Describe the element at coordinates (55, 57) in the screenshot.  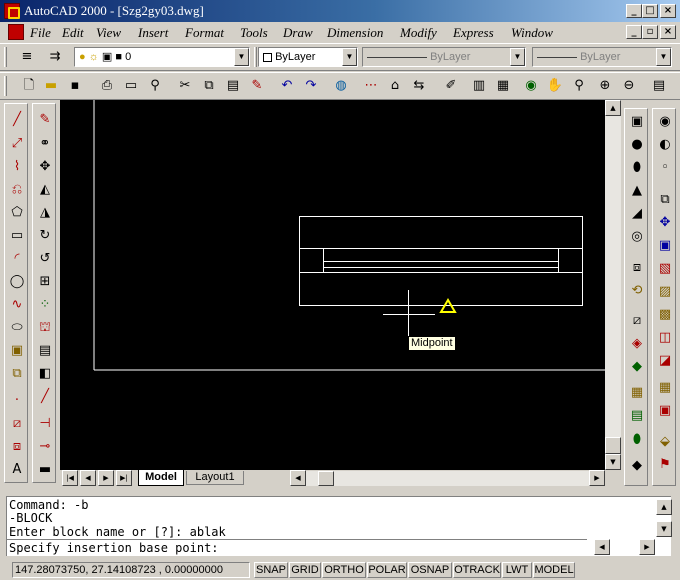
I see `make-layer-current-icon: ⇉` at that location.